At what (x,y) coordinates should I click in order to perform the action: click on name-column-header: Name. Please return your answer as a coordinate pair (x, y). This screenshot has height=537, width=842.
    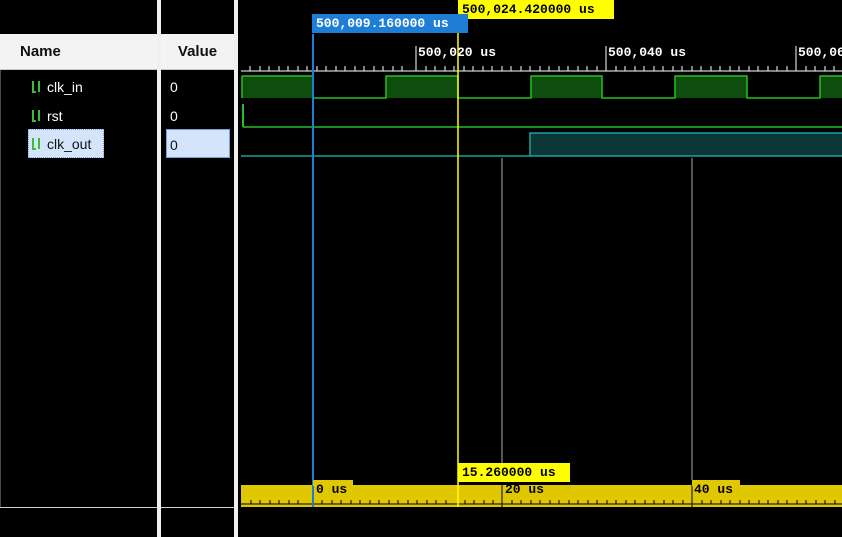
    Looking at the image, I should click on (78, 52).